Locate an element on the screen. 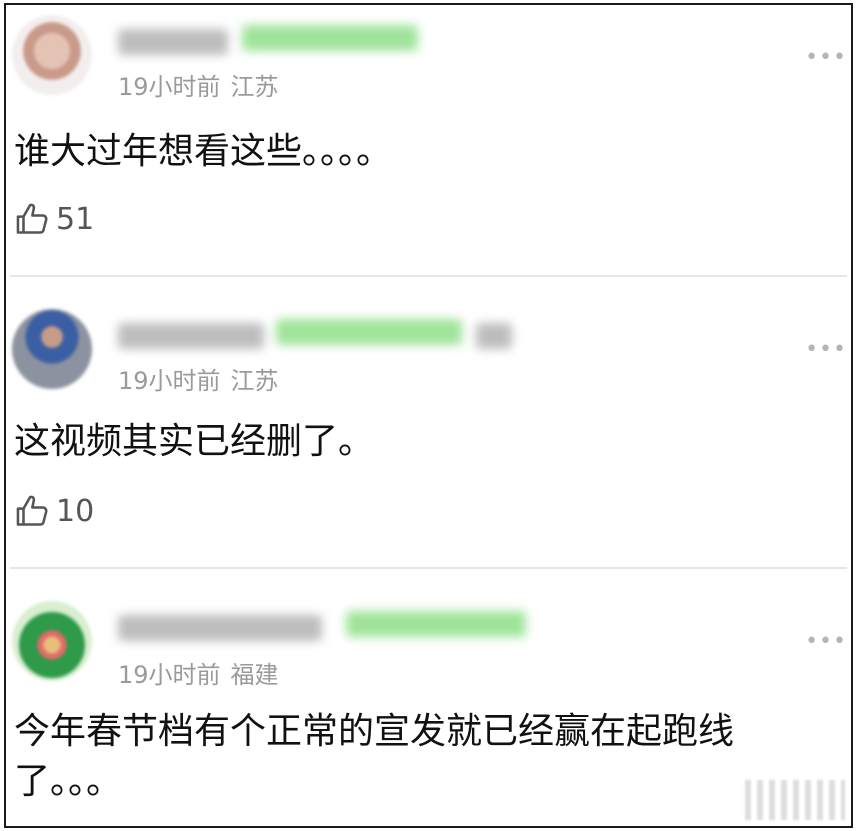 This screenshot has width=857, height=831. comment-meta: 19小时前 福建 is located at coordinates (198, 672).